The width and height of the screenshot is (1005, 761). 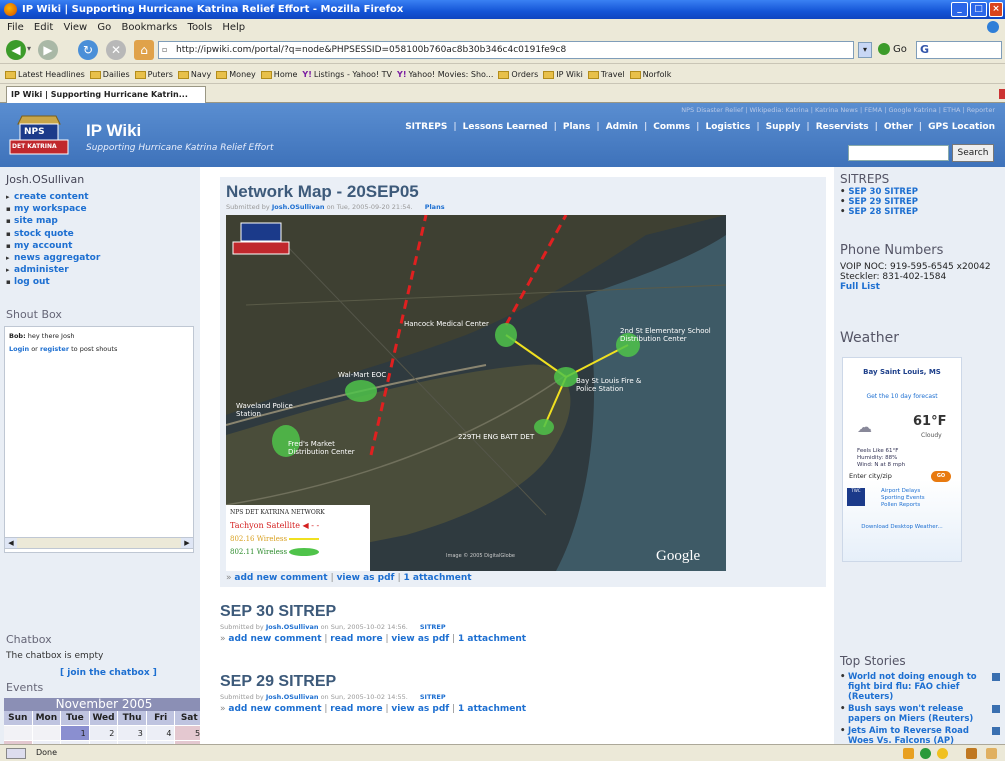 What do you see at coordinates (278, 612) in the screenshot?
I see `sitrep-title: SEP 30 SITREP` at bounding box center [278, 612].